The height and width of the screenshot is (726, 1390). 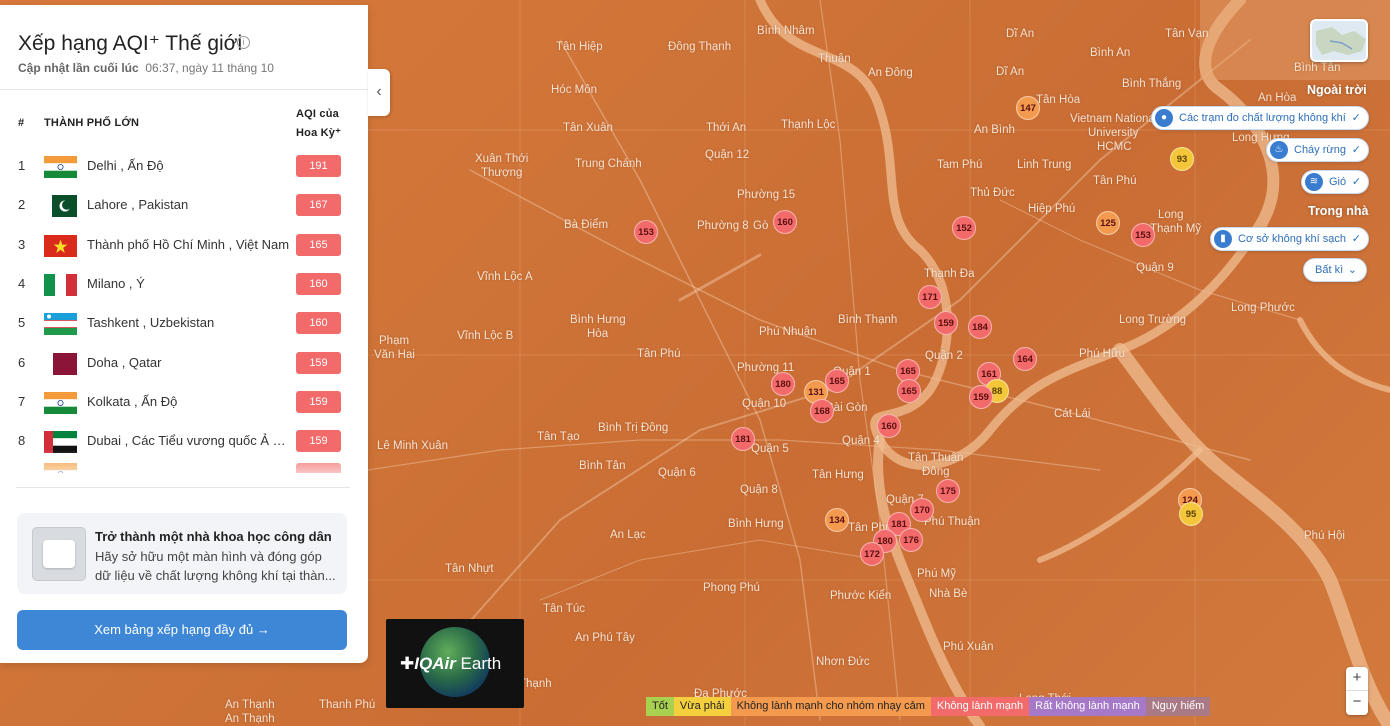 I want to click on place-label: Thạnh Lộc, so click(x=808, y=125).